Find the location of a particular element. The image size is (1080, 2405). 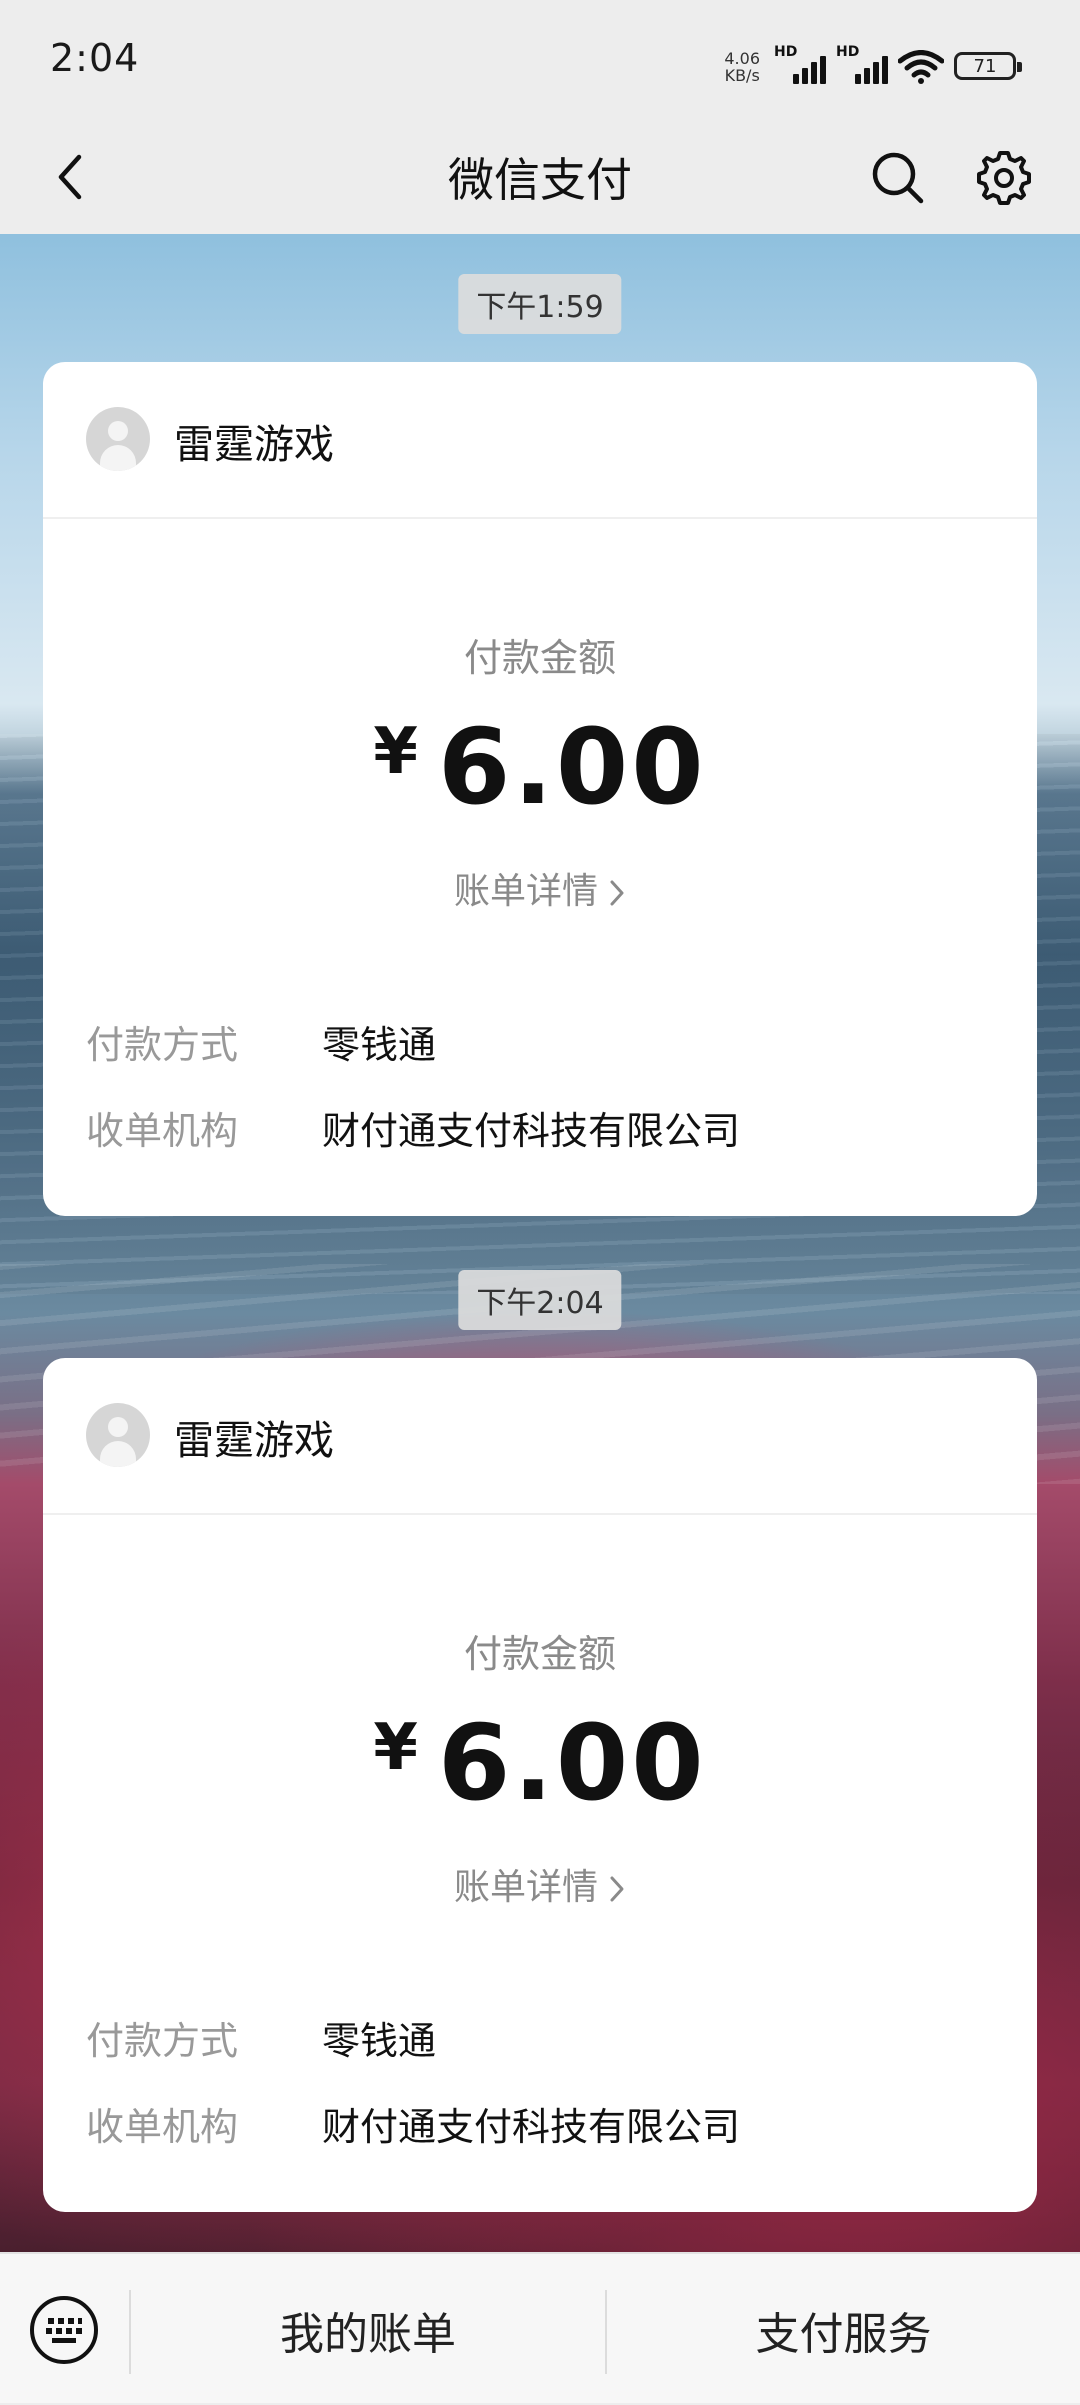

keyboard-toggle-button is located at coordinates (64, 2330).